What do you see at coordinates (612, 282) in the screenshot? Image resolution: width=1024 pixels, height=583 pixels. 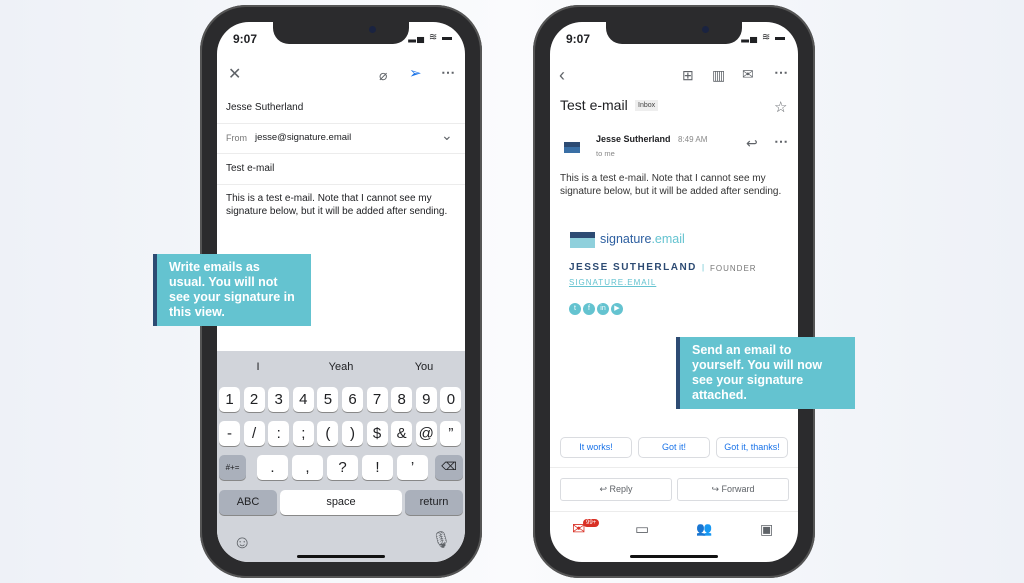 I see `signature-link: SIGNATURE.EMAIL` at bounding box center [612, 282].